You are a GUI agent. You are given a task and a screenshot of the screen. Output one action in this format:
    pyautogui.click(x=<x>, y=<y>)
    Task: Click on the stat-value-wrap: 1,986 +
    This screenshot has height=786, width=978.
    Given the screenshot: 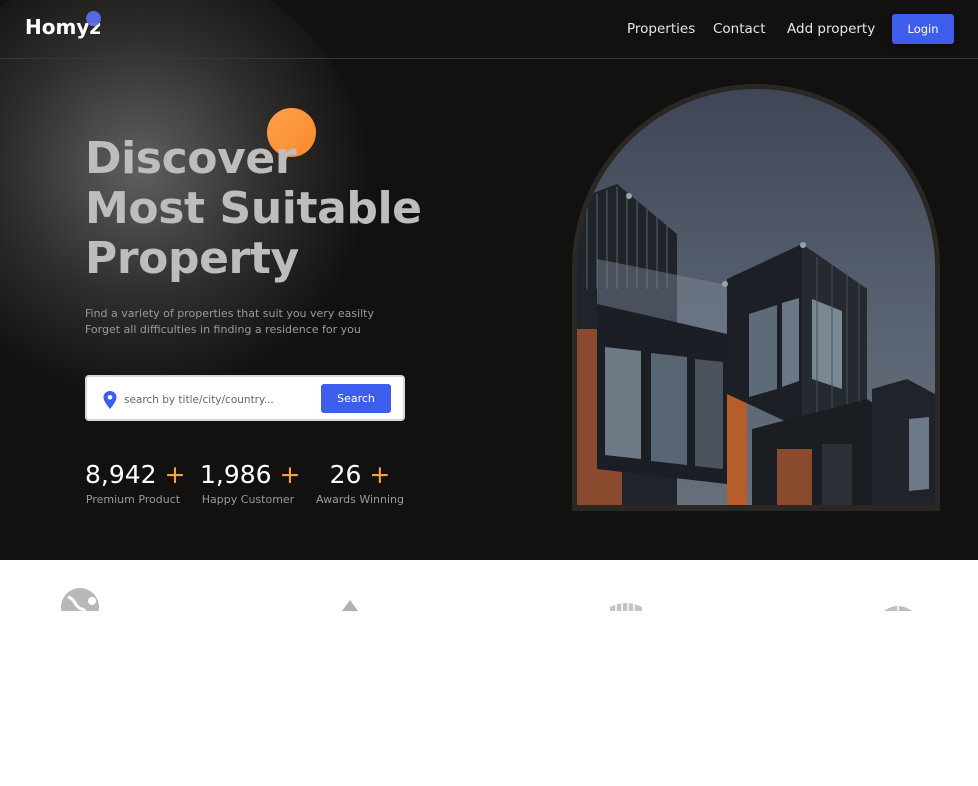 What is the action you would take?
    pyautogui.click(x=250, y=474)
    